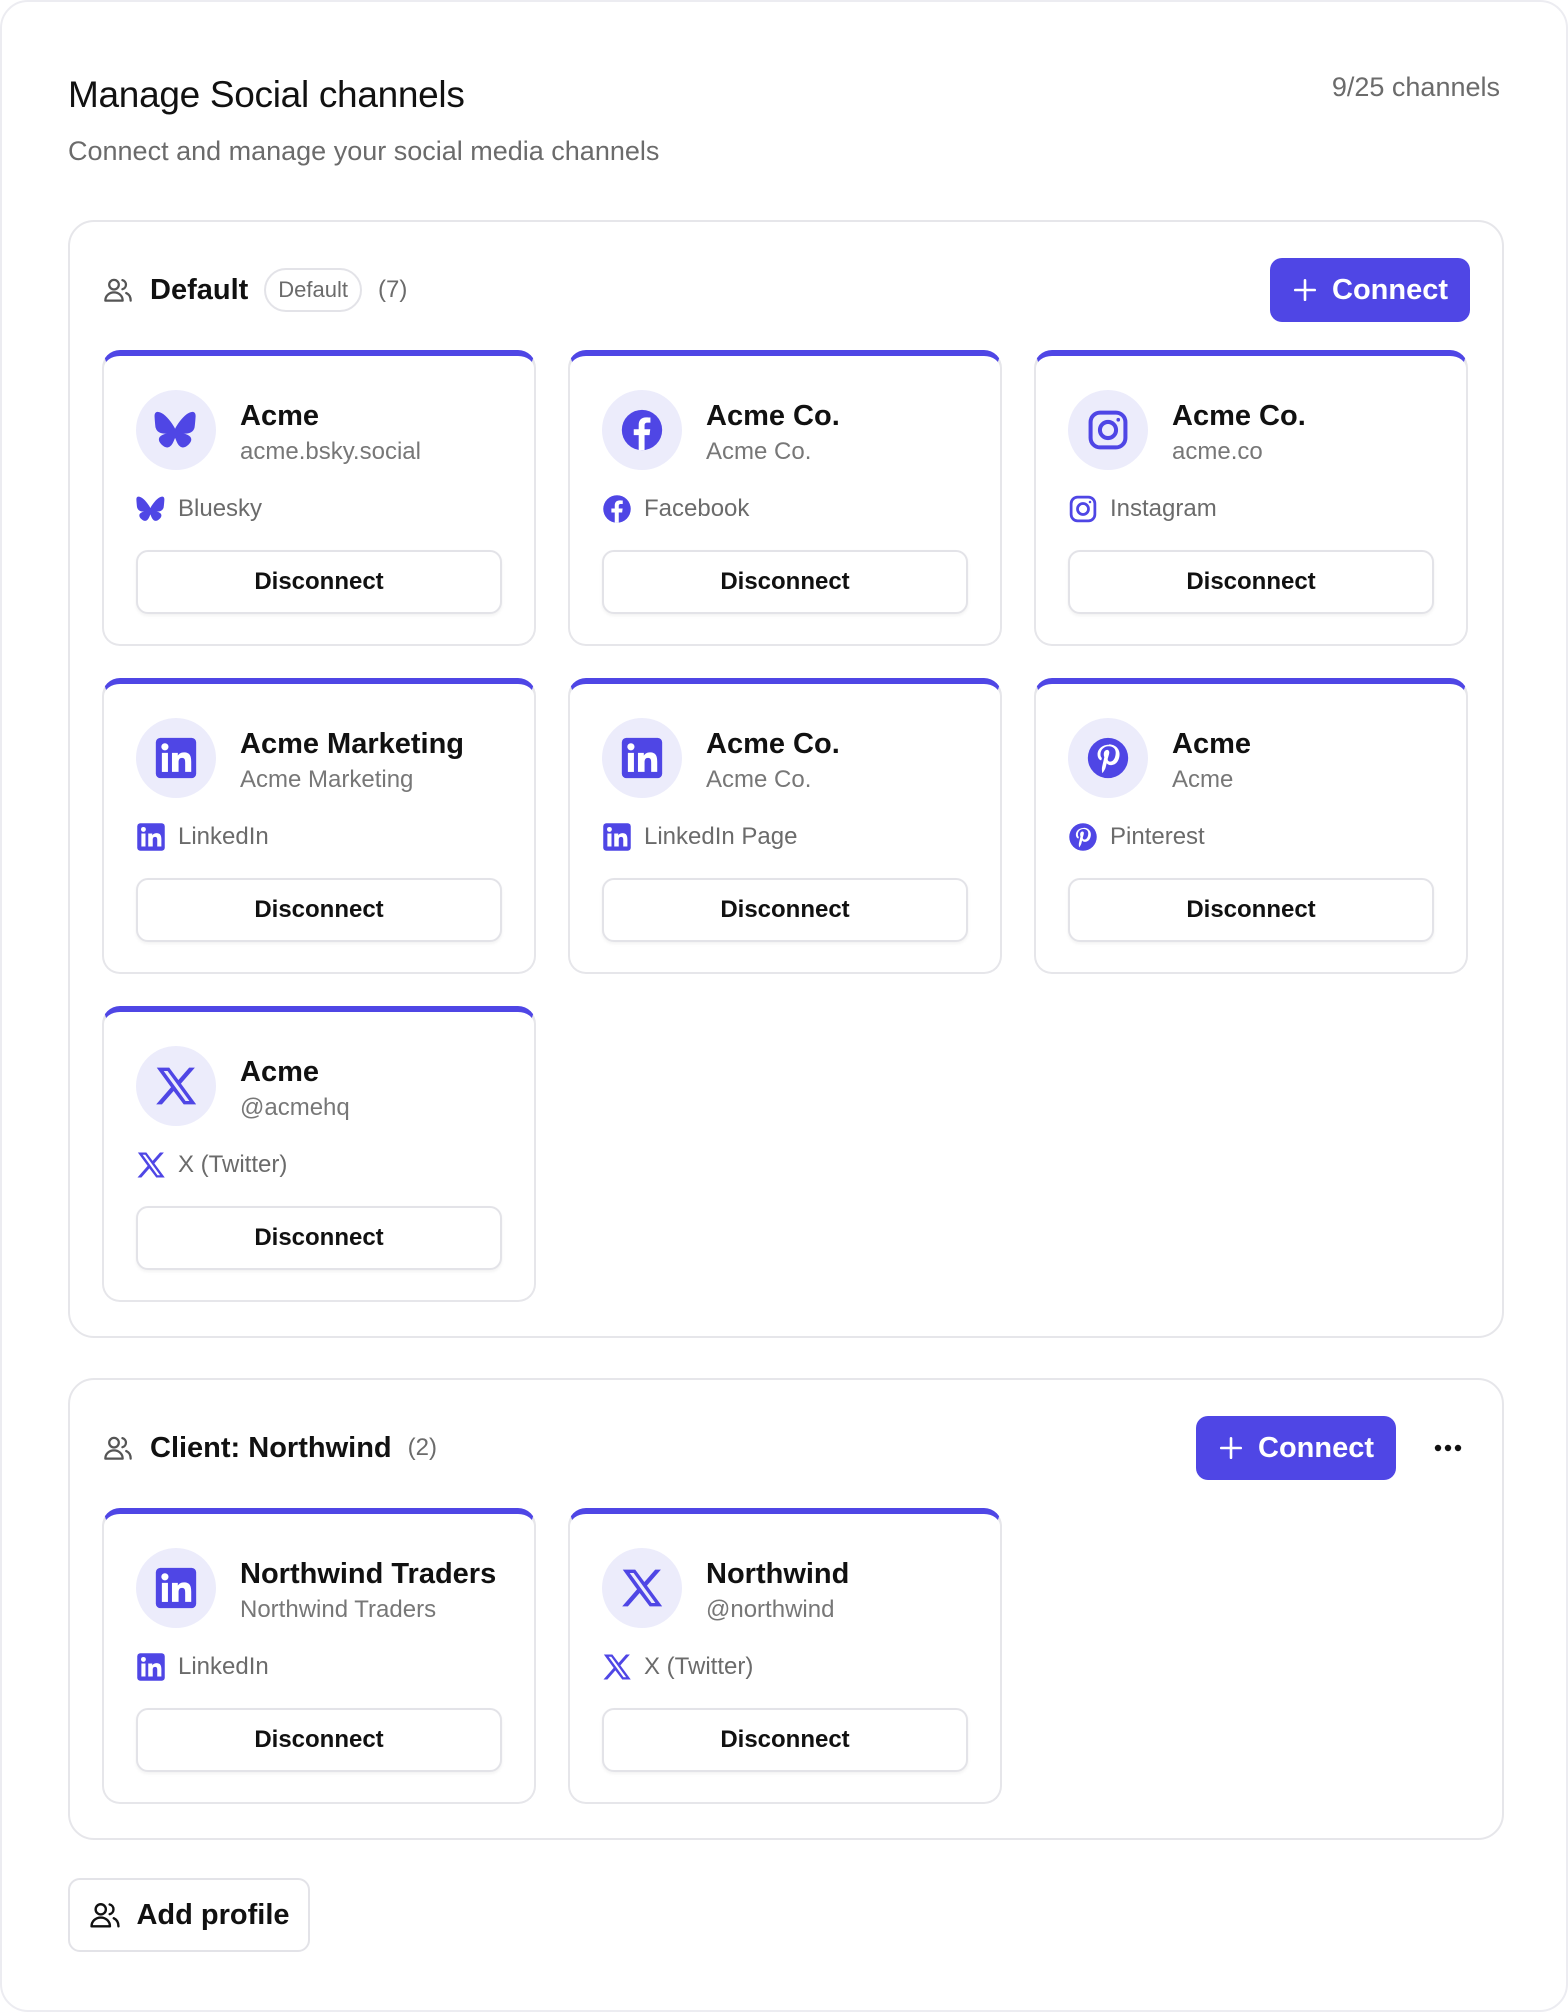  I want to click on channel-card: Acme @acmehq X (Twitter) Disconnect, so click(319, 1154).